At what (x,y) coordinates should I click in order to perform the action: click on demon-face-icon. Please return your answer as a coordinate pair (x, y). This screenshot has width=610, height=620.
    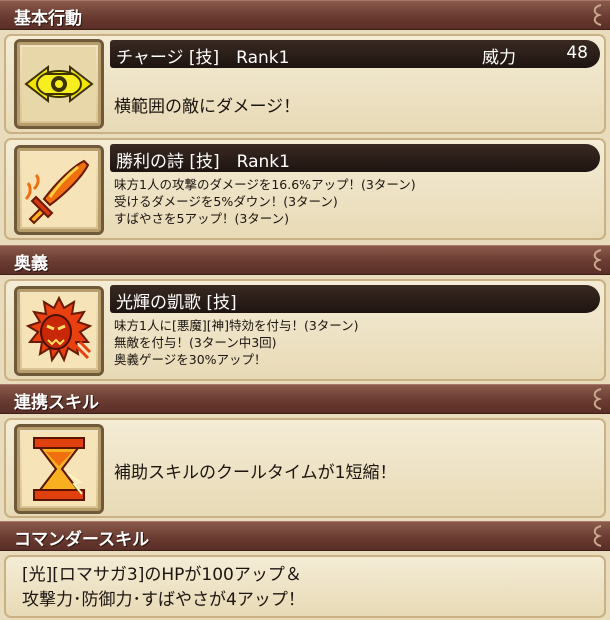
    Looking at the image, I should click on (59, 331).